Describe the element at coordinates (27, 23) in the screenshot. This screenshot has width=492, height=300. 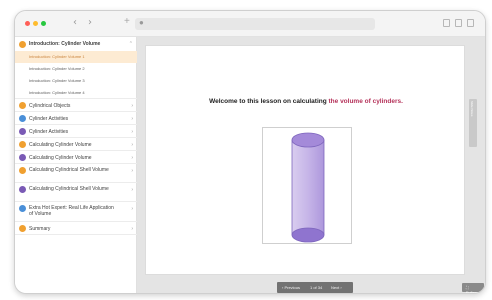
I see `close-window-button` at that location.